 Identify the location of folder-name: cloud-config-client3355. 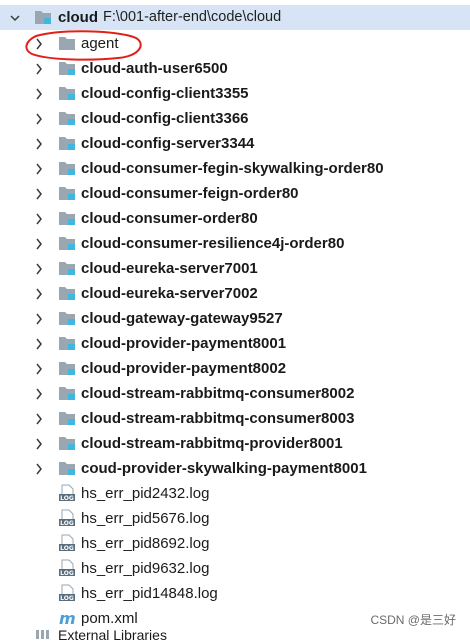
(165, 93).